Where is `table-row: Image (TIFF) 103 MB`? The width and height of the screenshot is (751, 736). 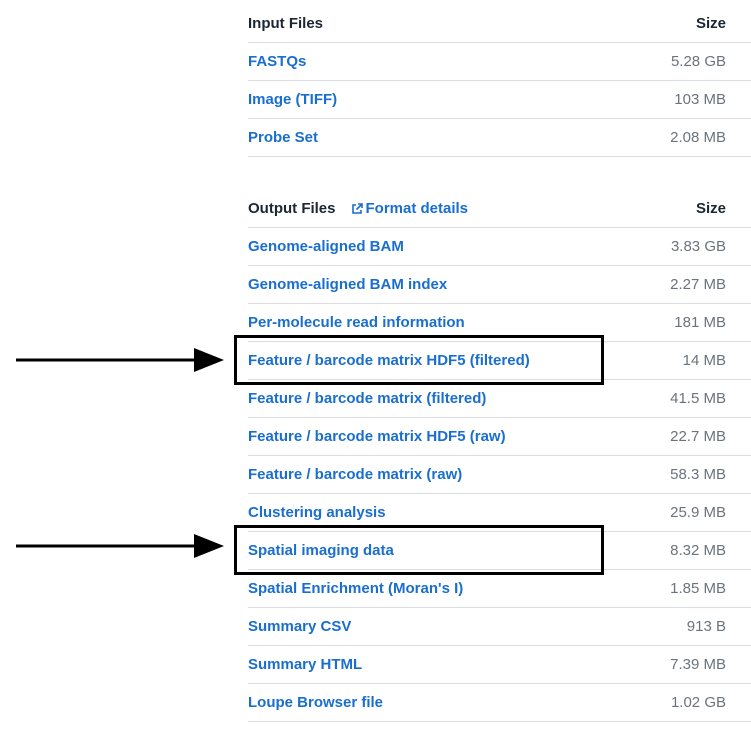 table-row: Image (TIFF) 103 MB is located at coordinates (499, 100).